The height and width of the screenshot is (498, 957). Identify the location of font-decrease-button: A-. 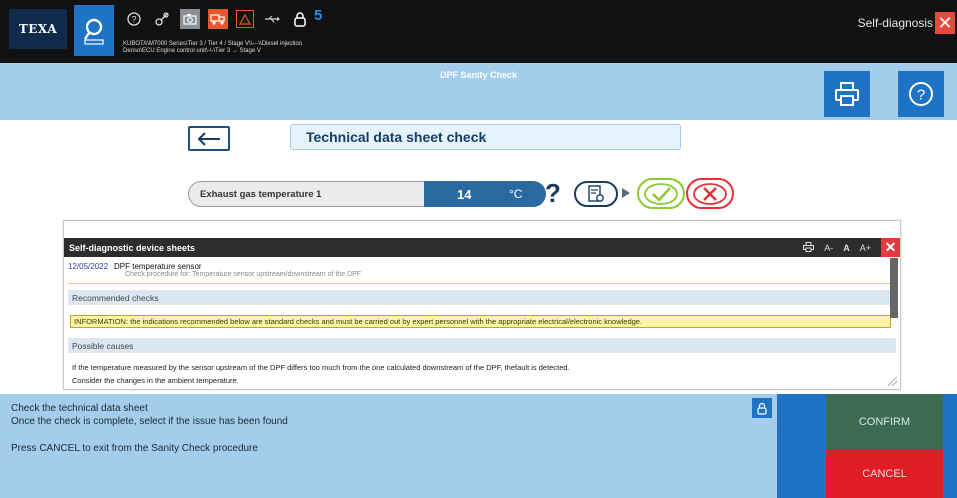
(828, 248).